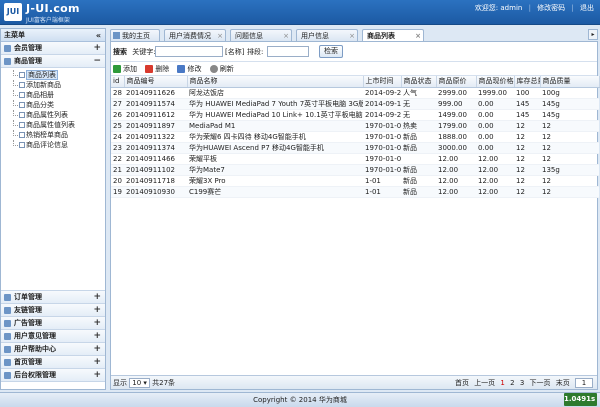  I want to click on sidebar-group-help: 用户帮助中心 +, so click(53, 349).